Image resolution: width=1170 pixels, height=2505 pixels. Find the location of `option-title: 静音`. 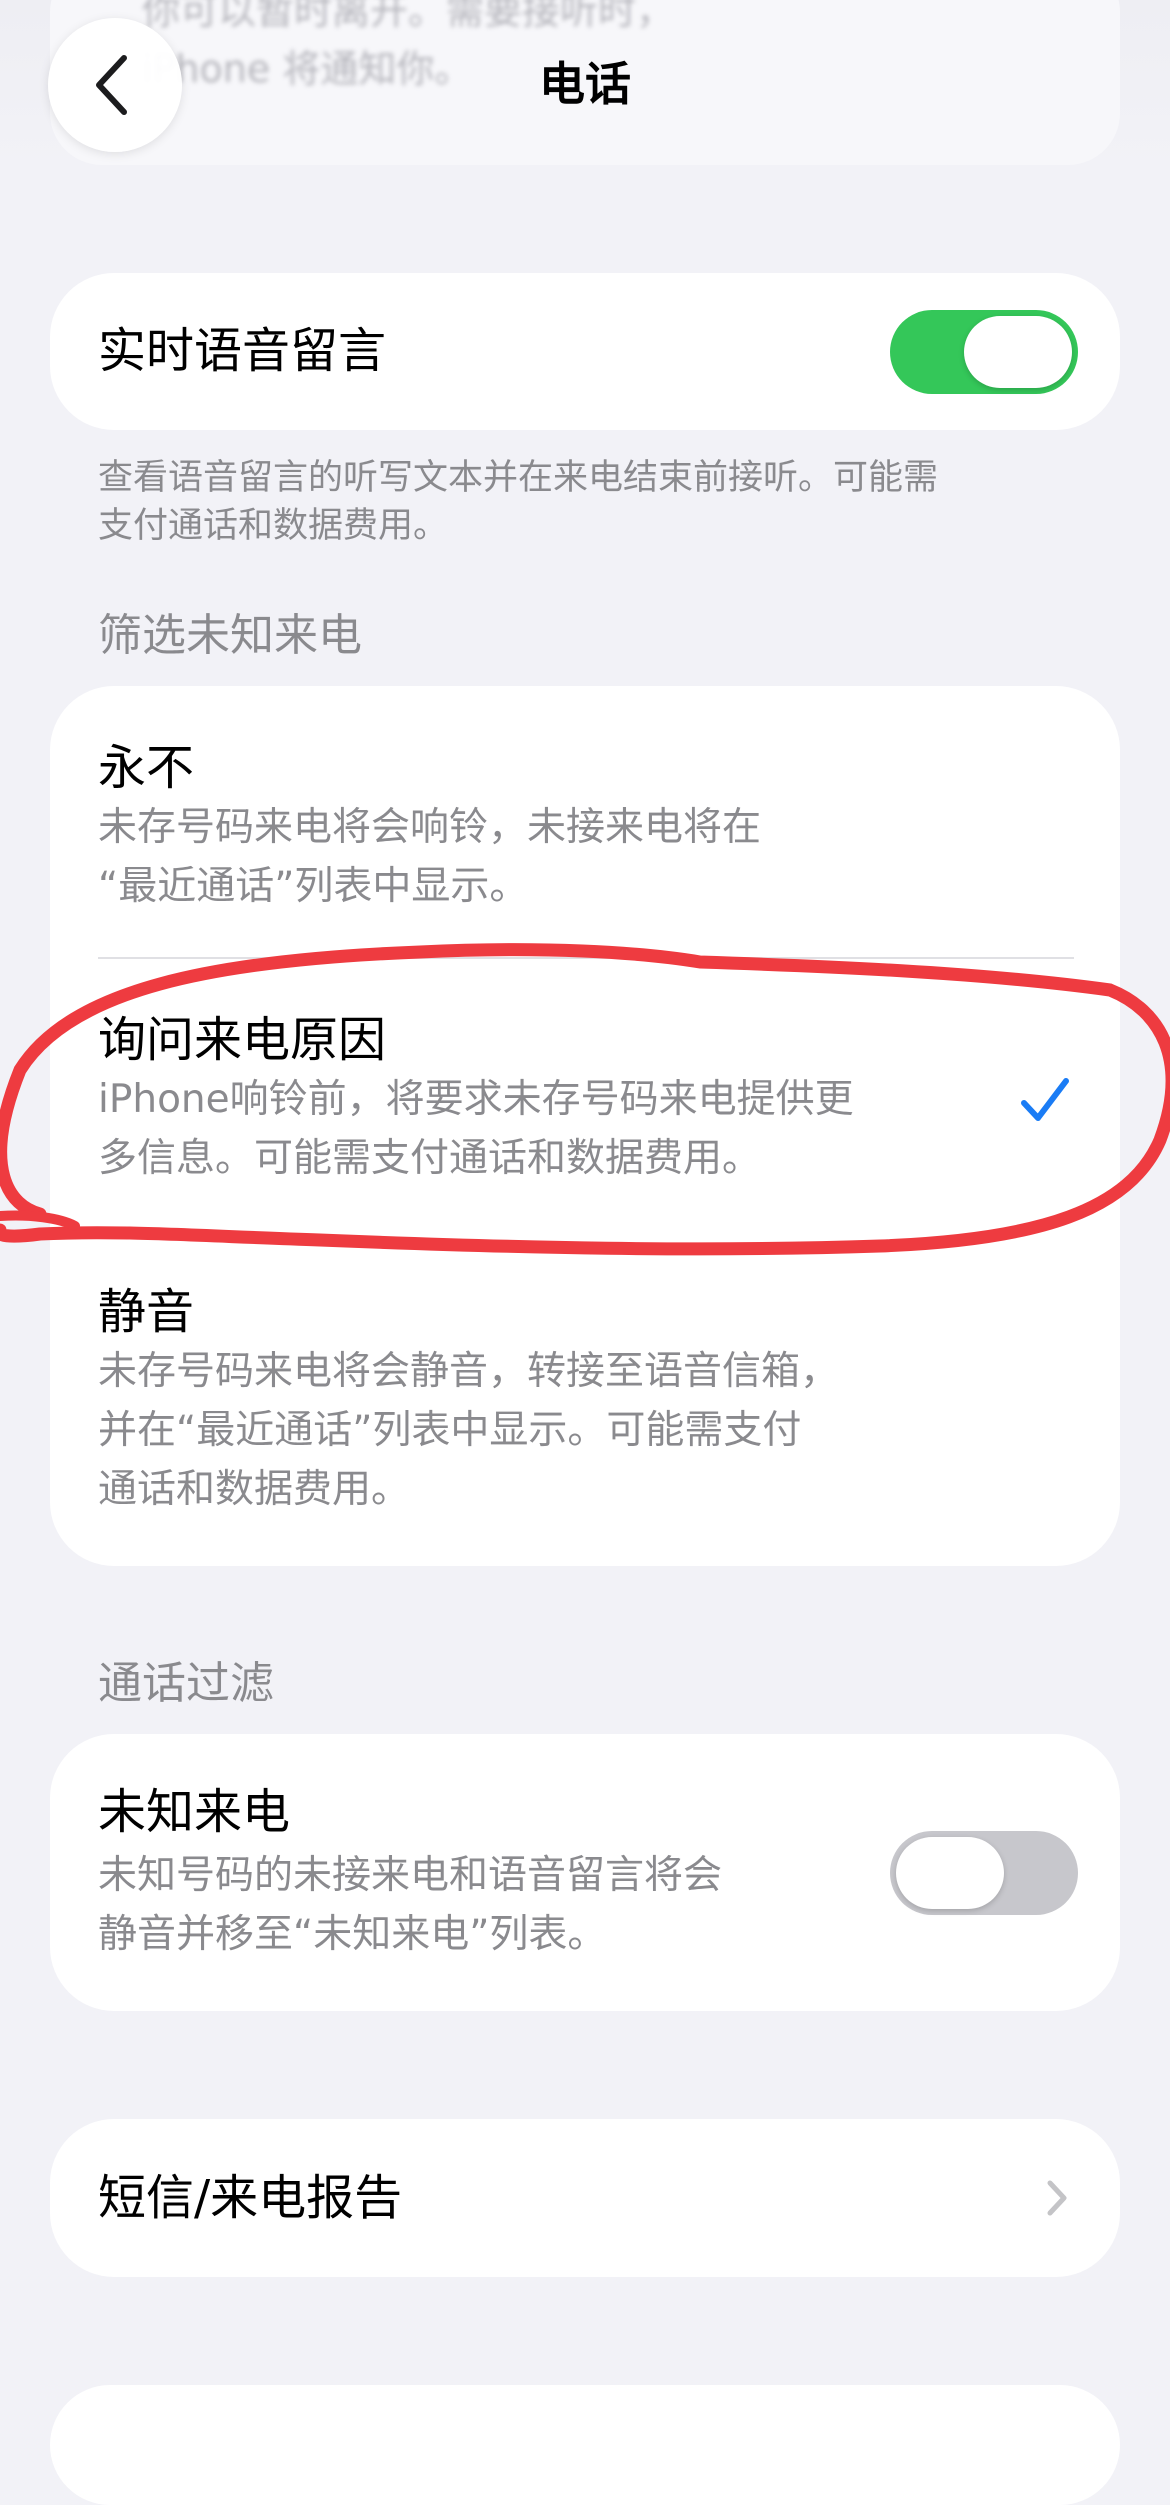

option-title: 静音 is located at coordinates (146, 1312).